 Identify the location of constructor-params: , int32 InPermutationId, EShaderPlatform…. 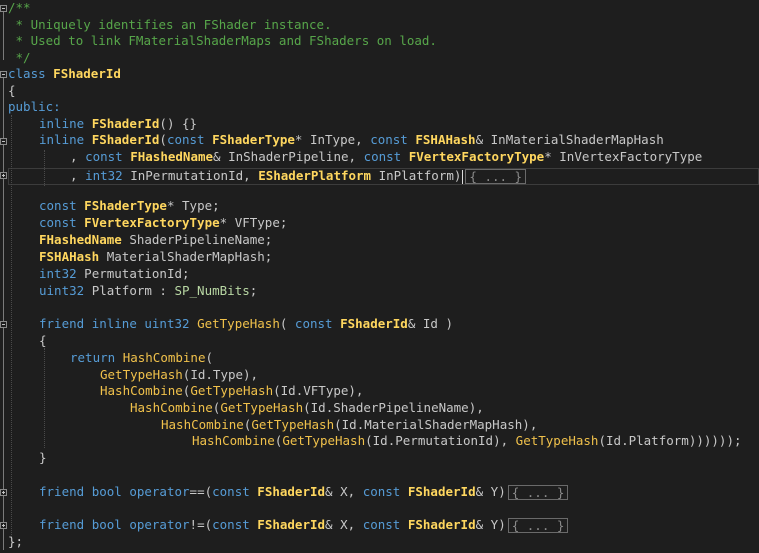
(266, 175).